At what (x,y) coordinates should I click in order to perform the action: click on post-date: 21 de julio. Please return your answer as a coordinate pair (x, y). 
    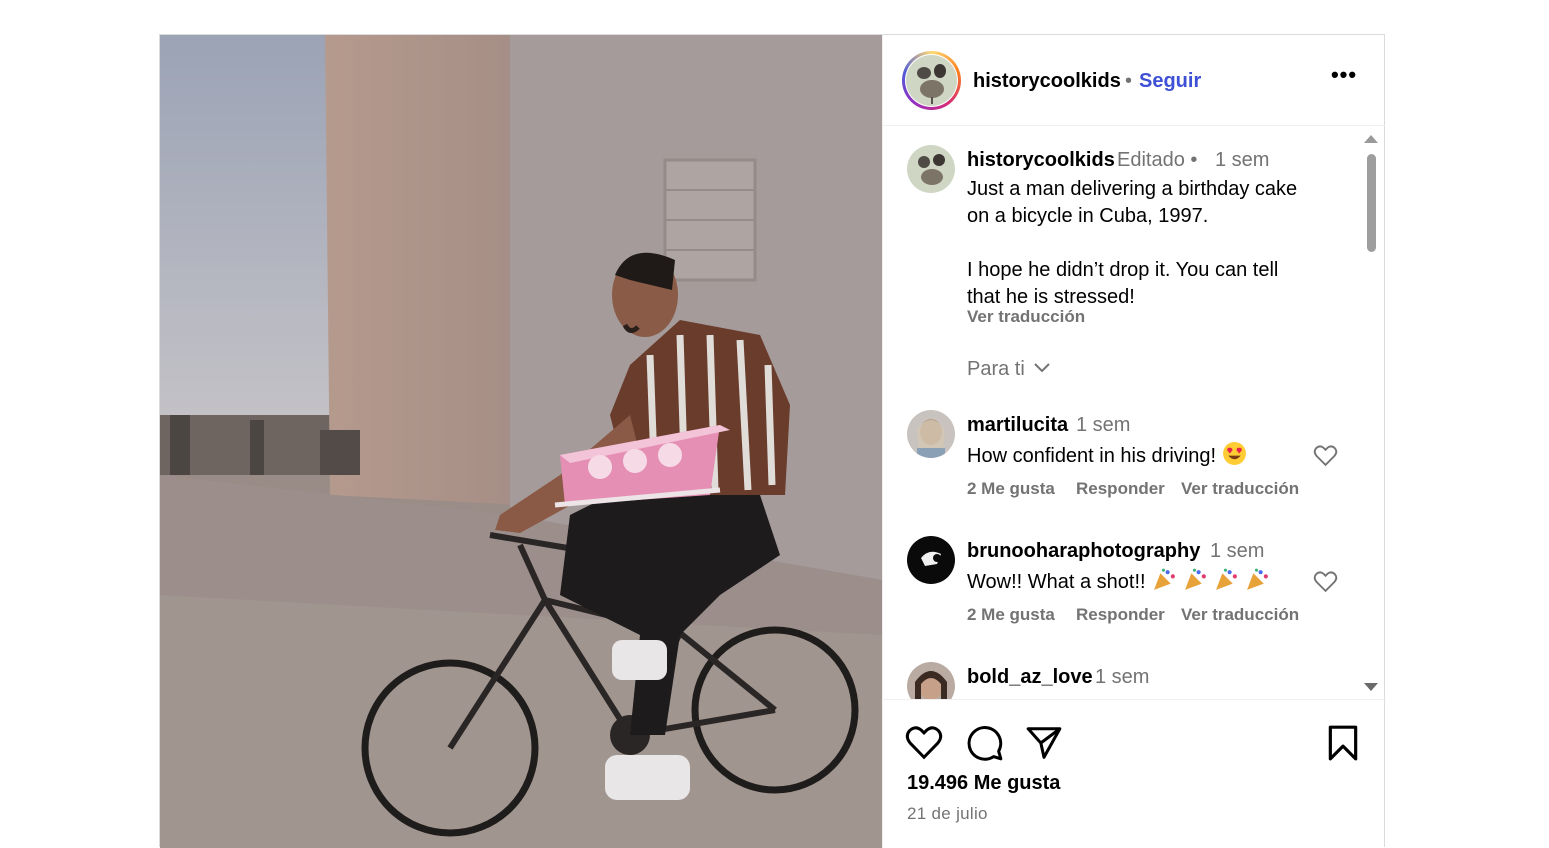
    Looking at the image, I should click on (947, 814).